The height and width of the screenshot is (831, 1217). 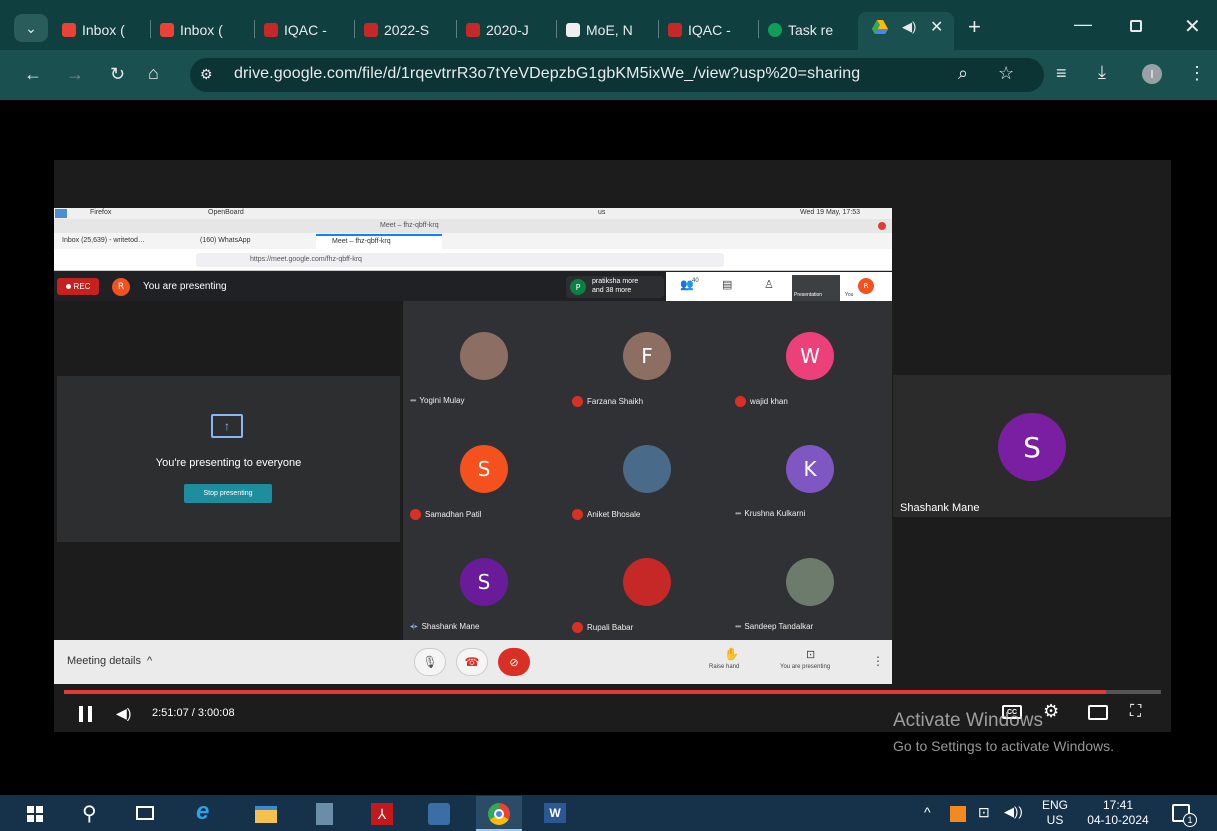 I want to click on more-options-icon: ⋮, so click(x=878, y=661).